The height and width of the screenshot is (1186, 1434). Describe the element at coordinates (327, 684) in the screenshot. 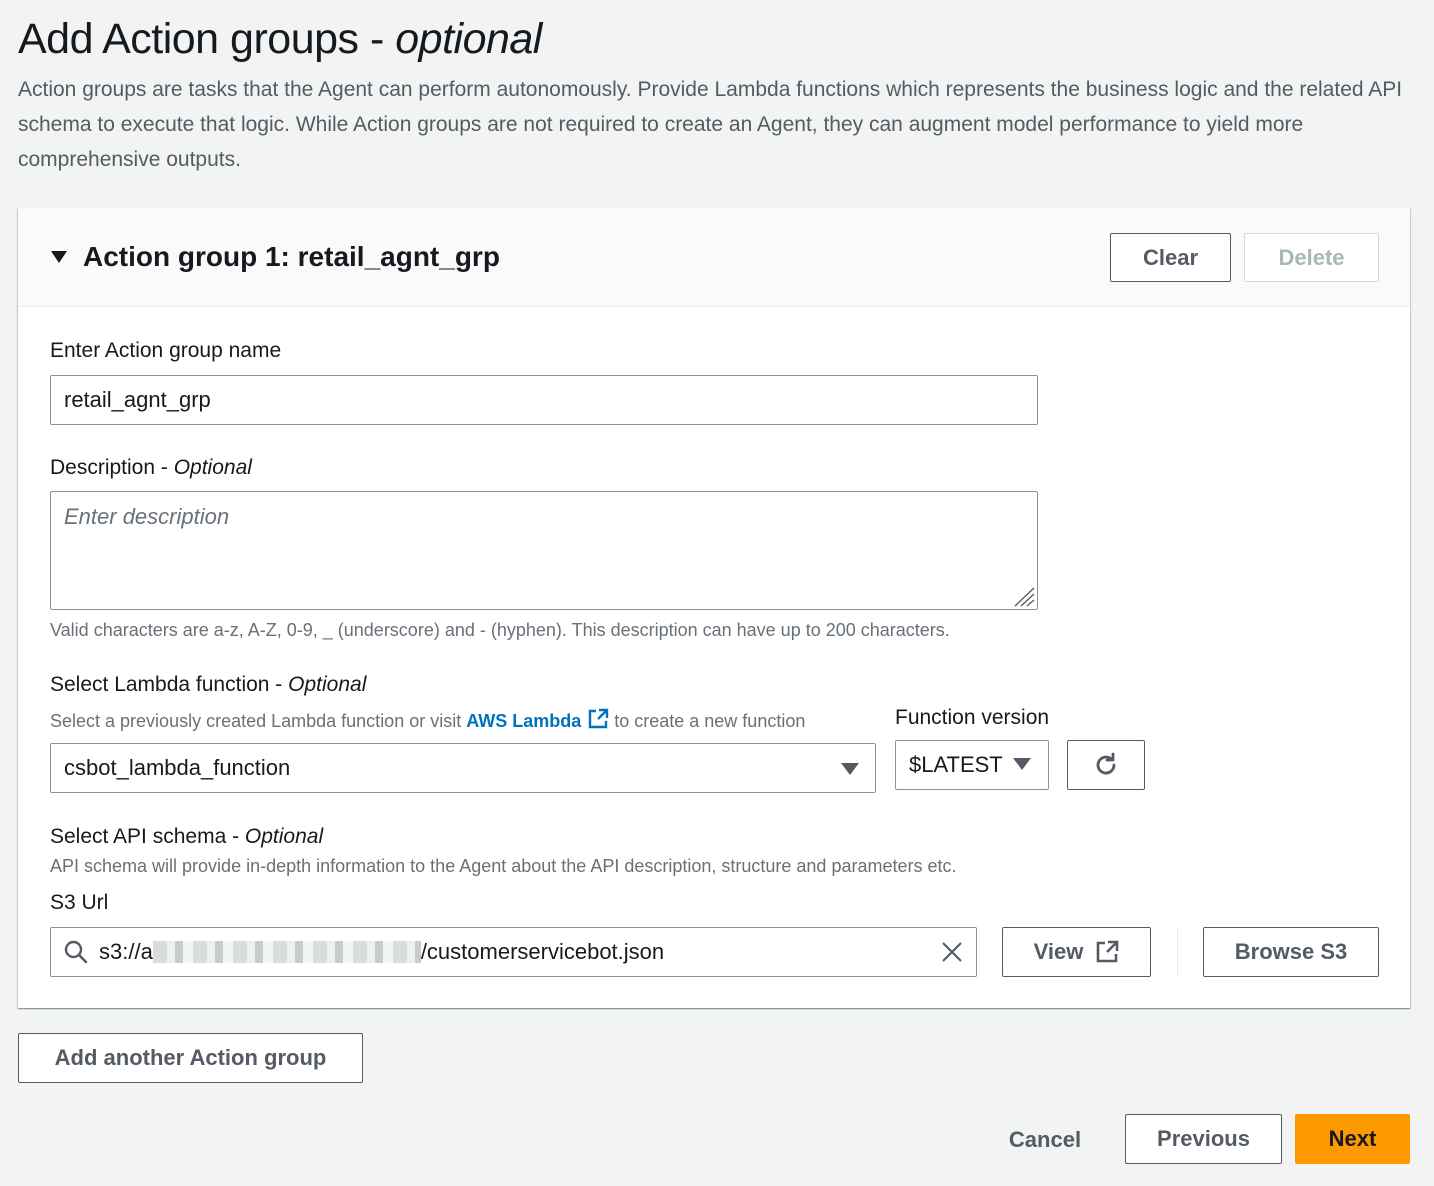

I see `lambda-label-optional: Optional` at that location.